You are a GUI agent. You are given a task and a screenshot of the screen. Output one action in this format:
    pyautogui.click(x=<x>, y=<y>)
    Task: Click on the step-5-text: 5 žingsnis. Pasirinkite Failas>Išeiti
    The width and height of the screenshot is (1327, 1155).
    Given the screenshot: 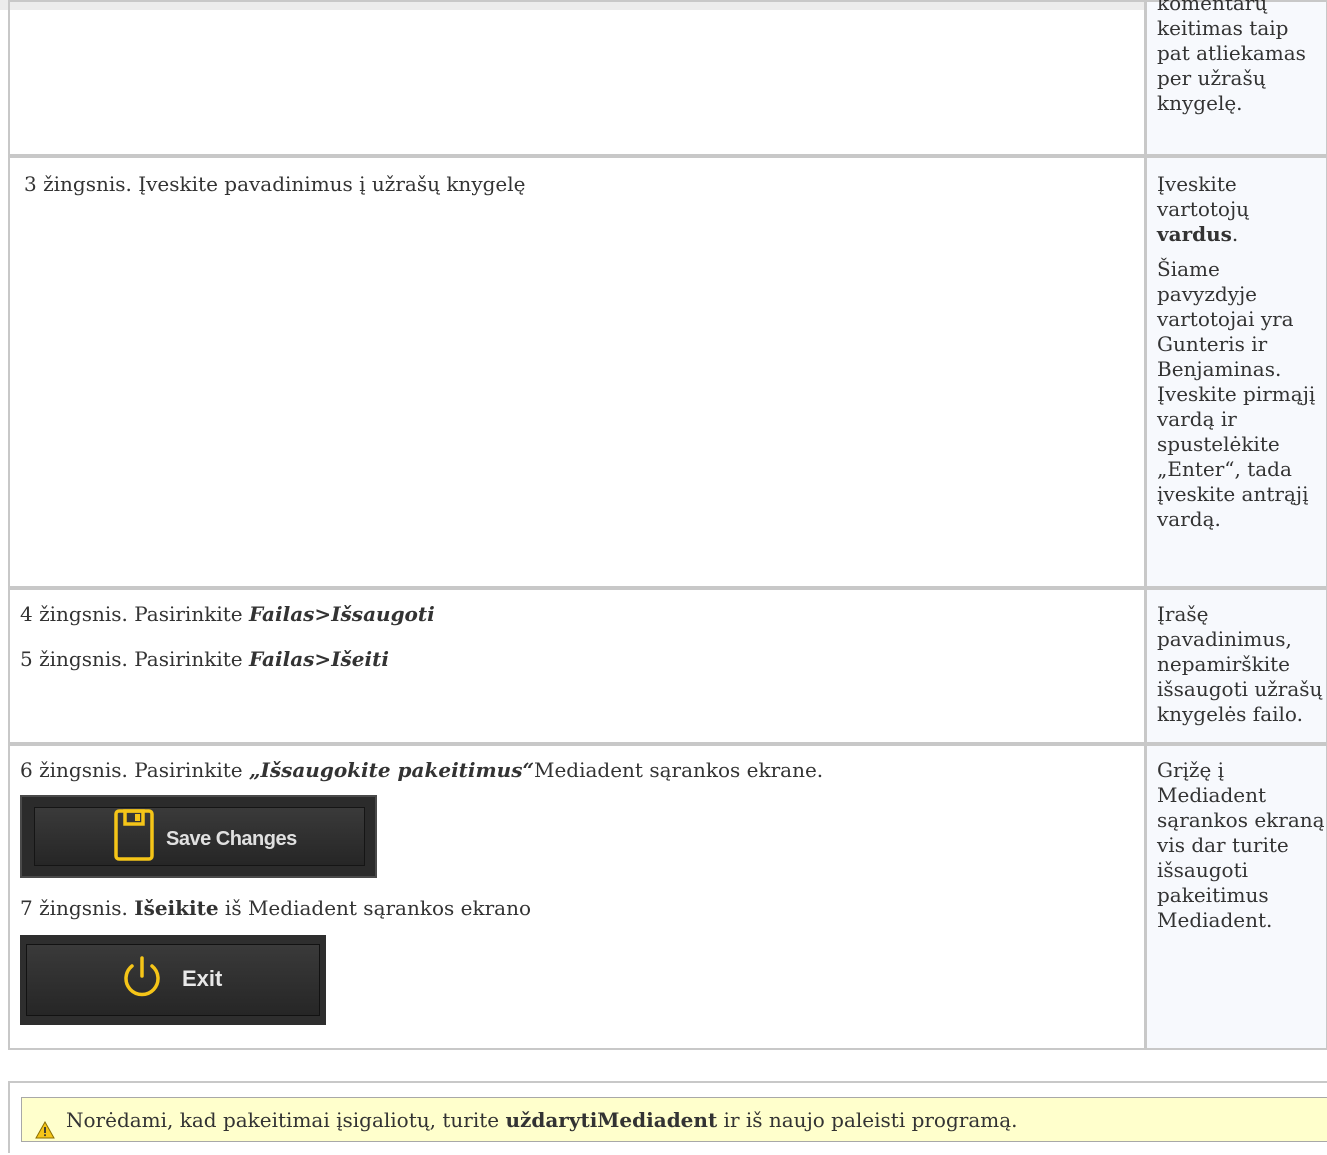 What is the action you would take?
    pyautogui.click(x=582, y=659)
    